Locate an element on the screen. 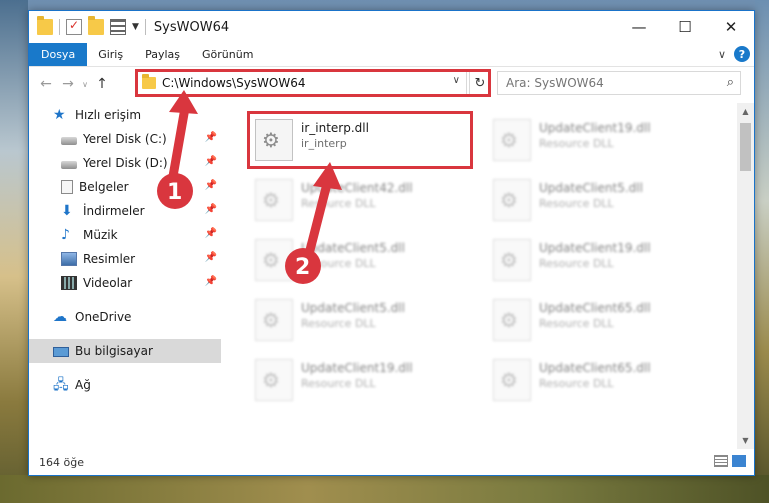  sidebar-item-local-disk-c: Yerel Disk (C:) 📌 is located at coordinates (125, 139).